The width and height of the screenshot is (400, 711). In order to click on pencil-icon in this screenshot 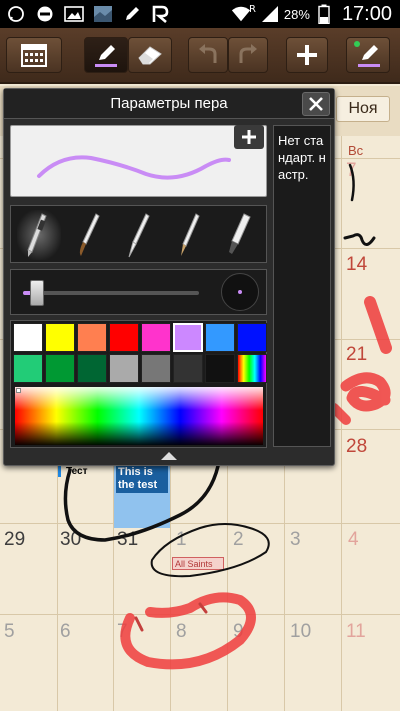, I will do `click(190, 234)`.